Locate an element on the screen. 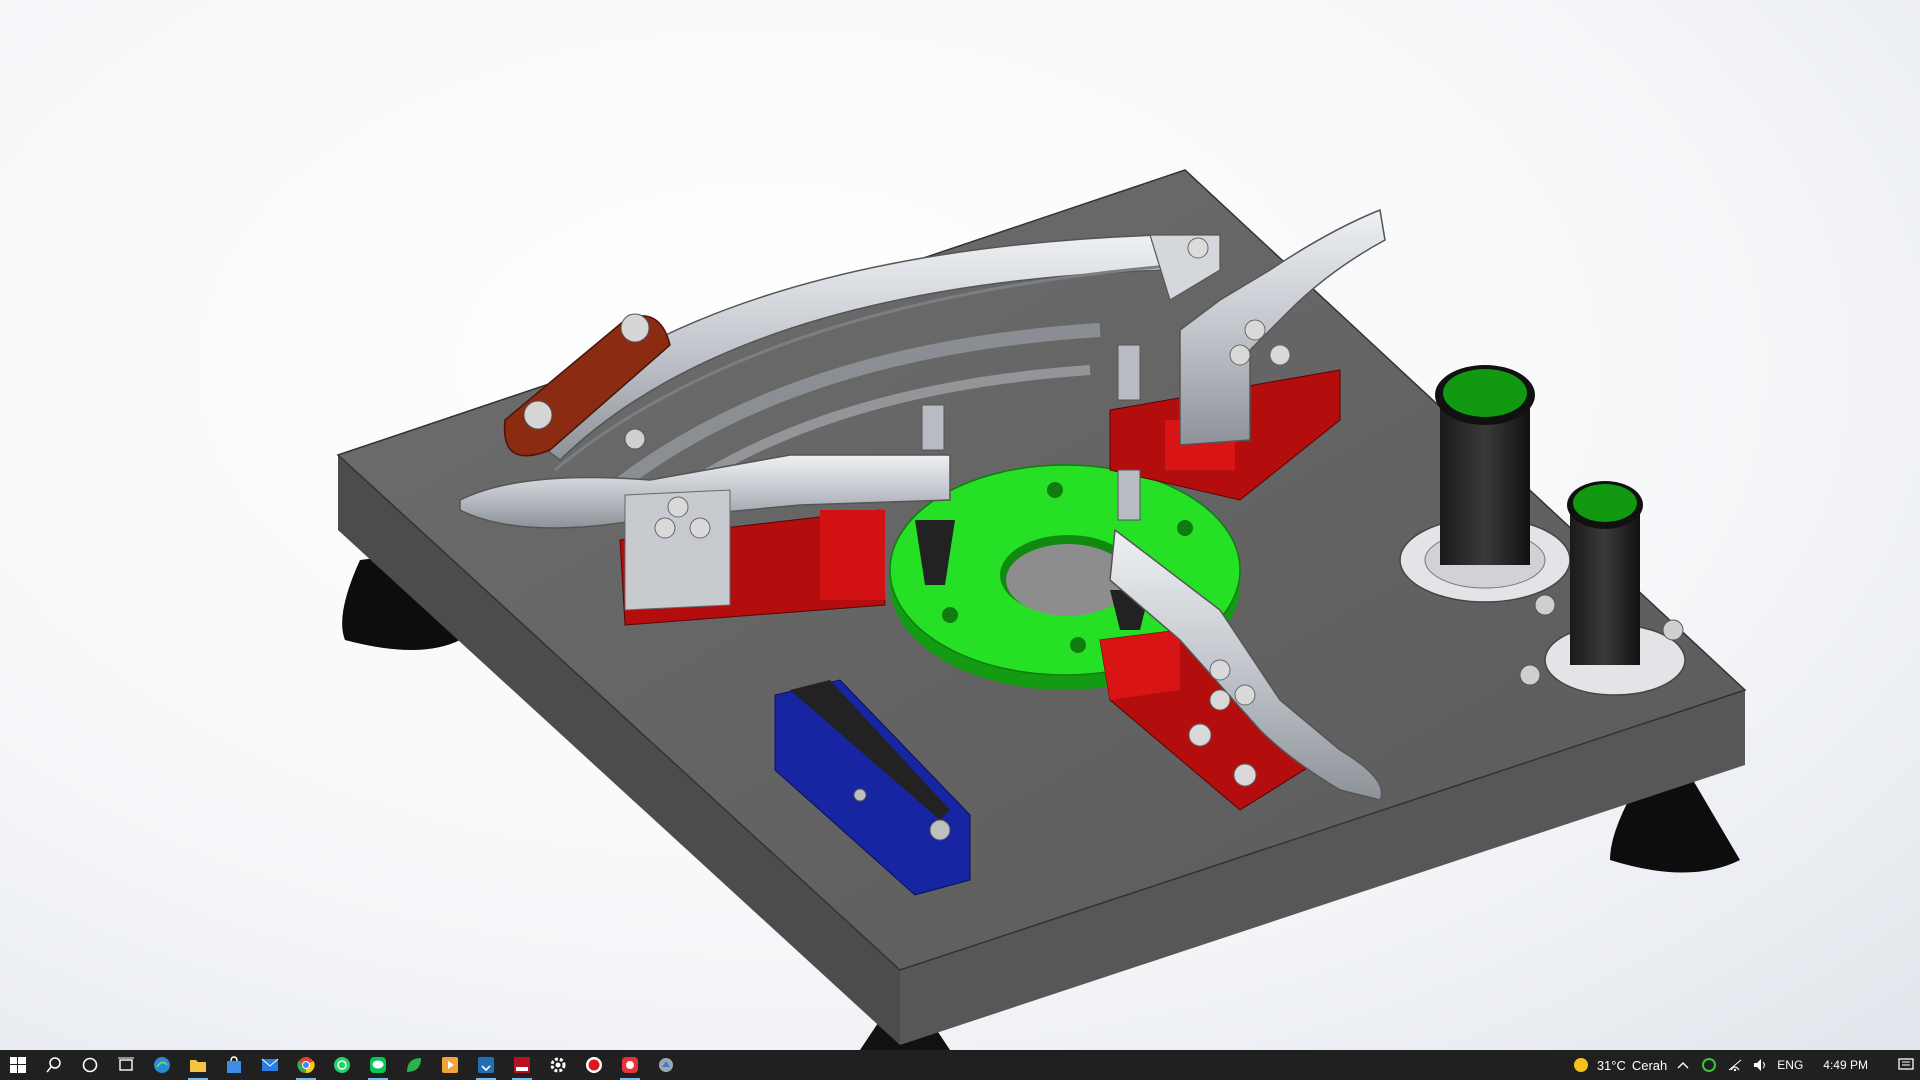 Image resolution: width=1920 pixels, height=1080 pixels. store-icon is located at coordinates (234, 1065).